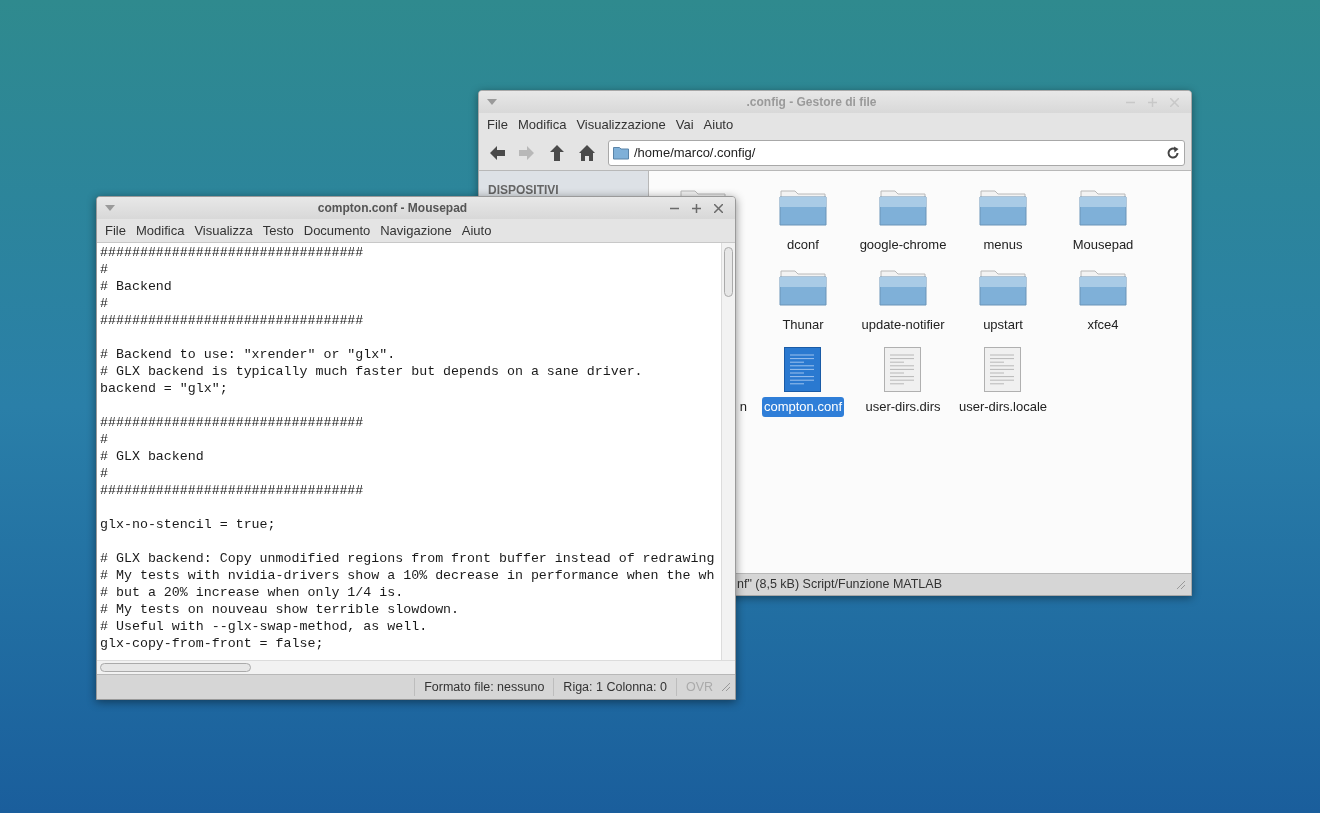 This screenshot has height=813, width=1320. What do you see at coordinates (372, 371) in the screenshot?
I see `code-line: # GLX backend is typically much faster but depends on a sane driver.` at bounding box center [372, 371].